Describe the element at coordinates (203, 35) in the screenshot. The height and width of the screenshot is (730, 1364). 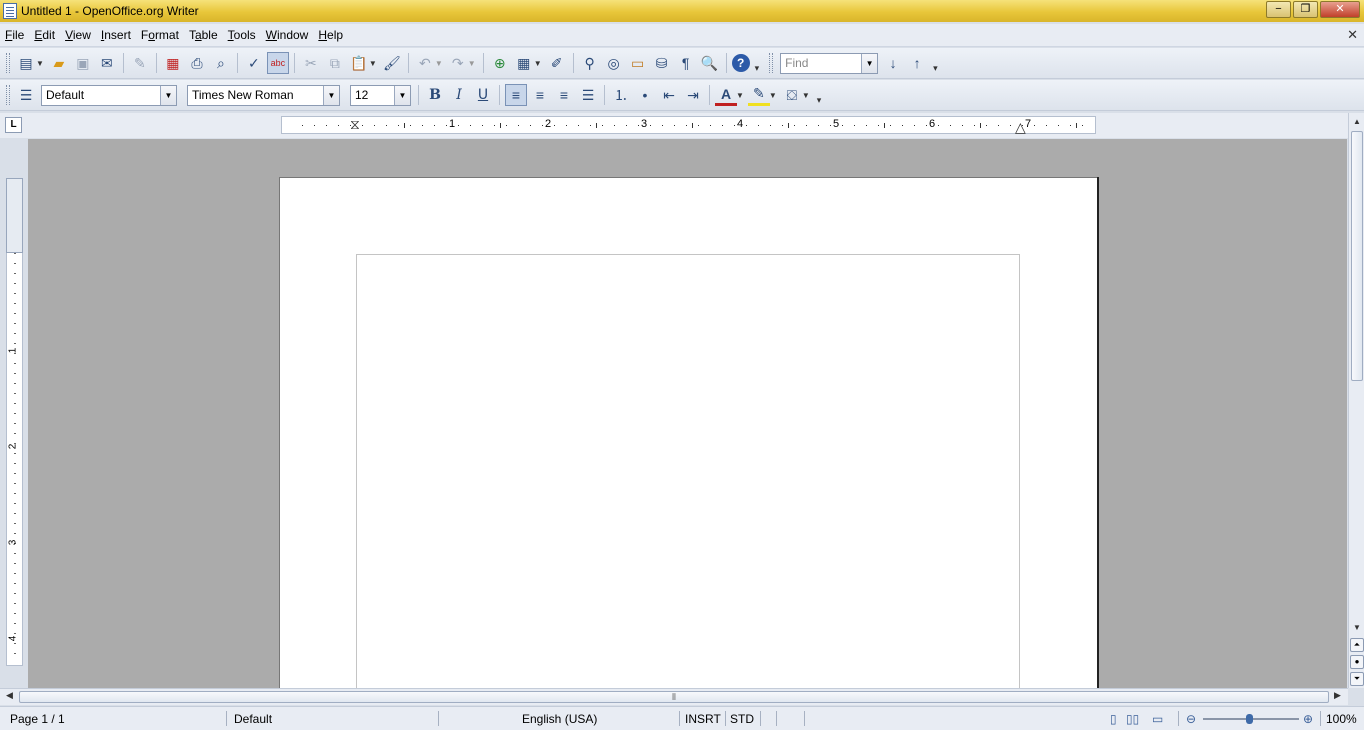
I see `menu-table: Table` at that location.